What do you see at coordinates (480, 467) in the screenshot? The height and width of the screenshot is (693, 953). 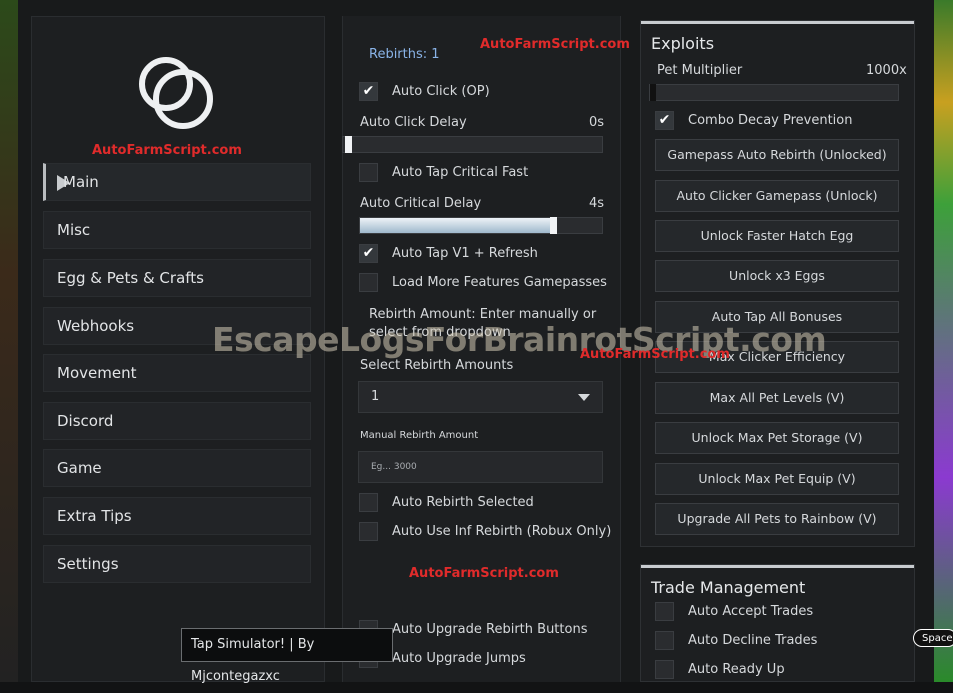 I see `manual-rebirth-input: Eg... 3000` at bounding box center [480, 467].